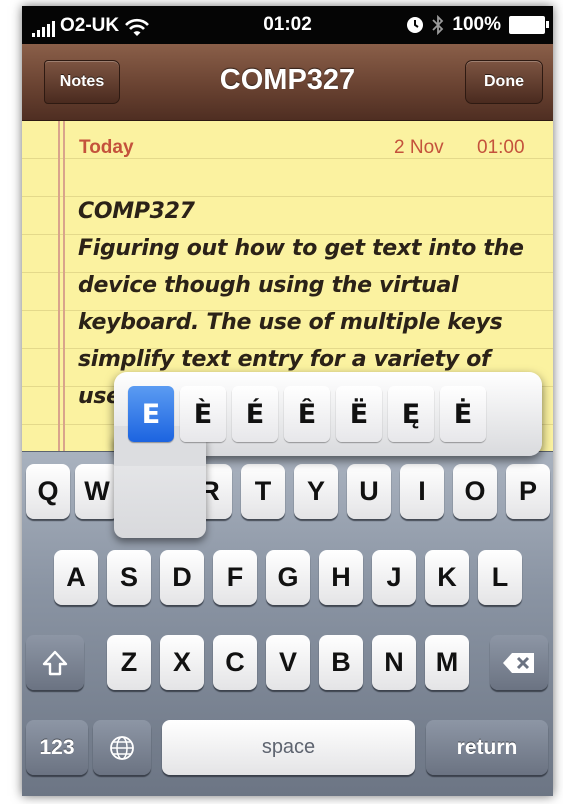 This screenshot has width=563, height=804. I want to click on note-day: Today, so click(106, 147).